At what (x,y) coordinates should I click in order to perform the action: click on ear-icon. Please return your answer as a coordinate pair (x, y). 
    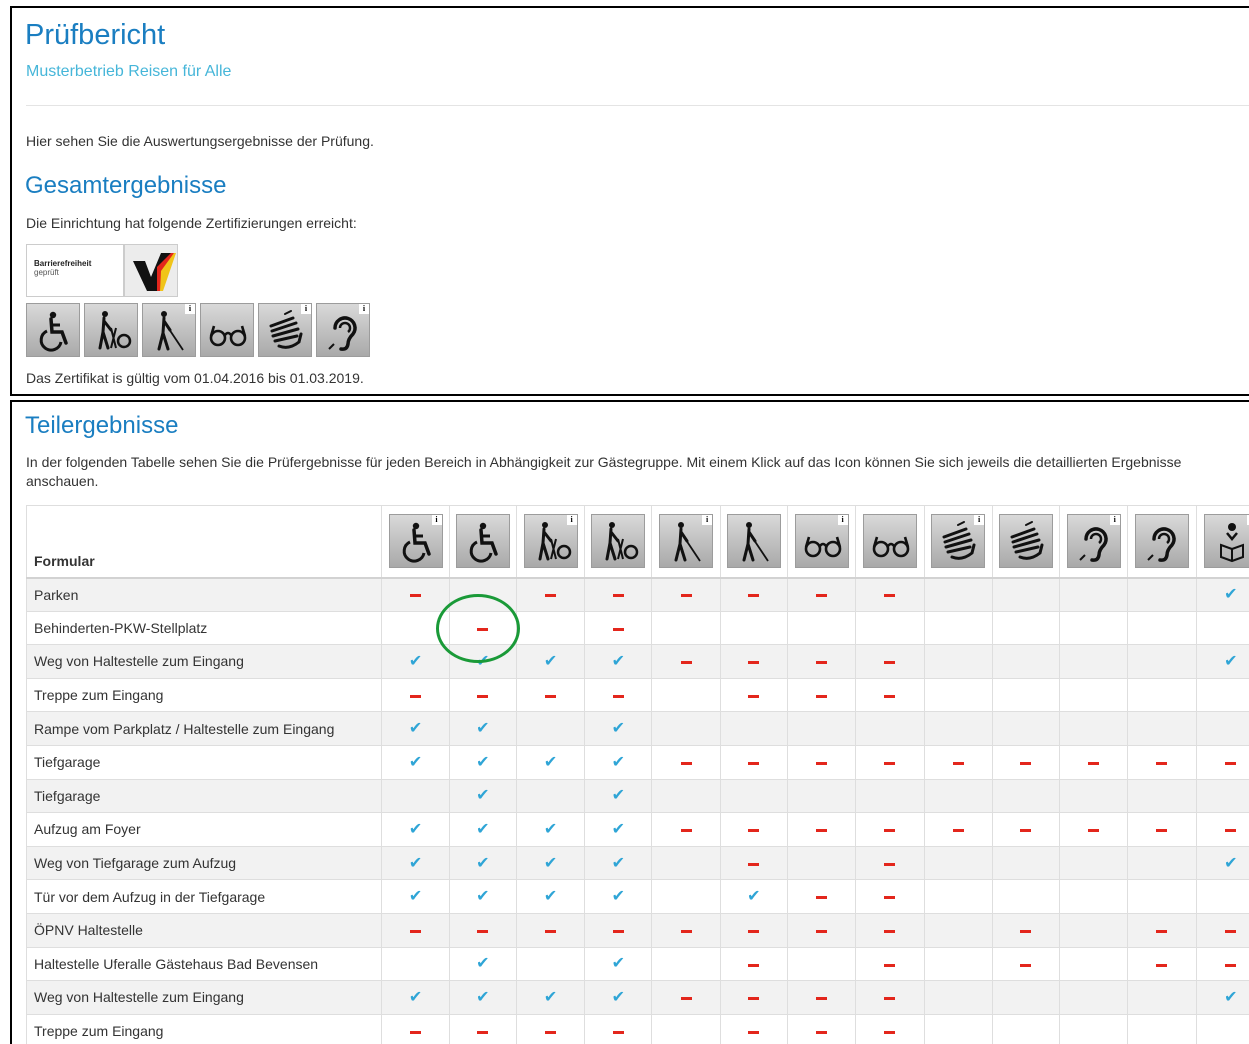
    Looking at the image, I should click on (1161, 541).